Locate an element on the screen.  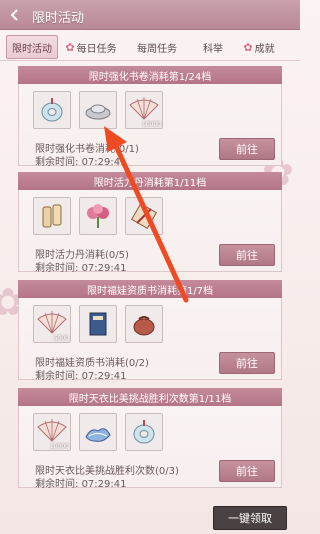
pouch-icon is located at coordinates (144, 326).